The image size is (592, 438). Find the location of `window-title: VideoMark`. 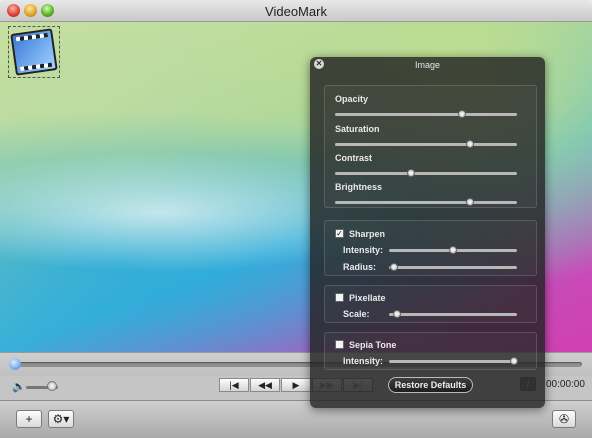

window-title: VideoMark is located at coordinates (296, 11).